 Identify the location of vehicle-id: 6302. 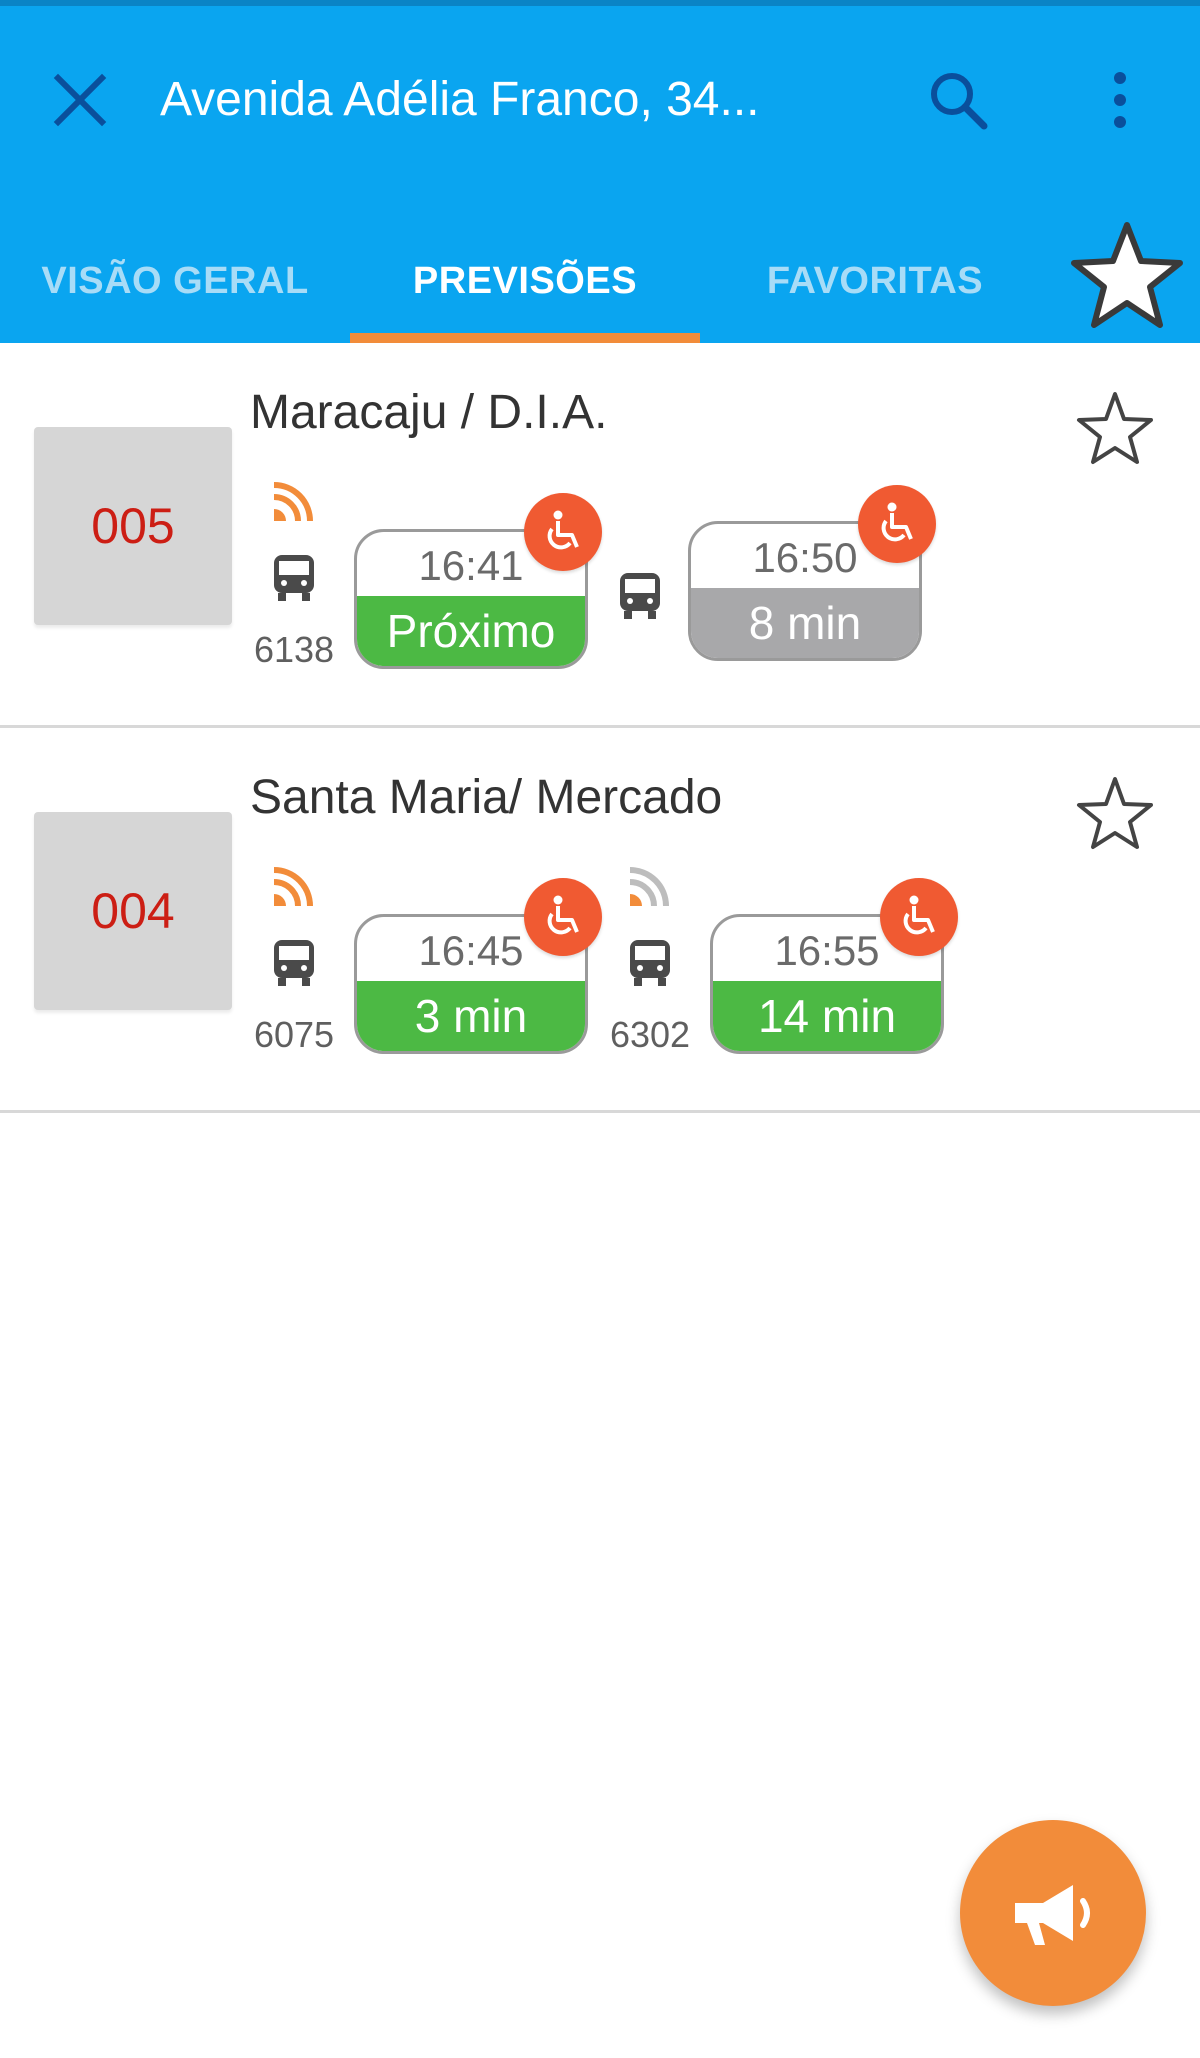
(650, 1034).